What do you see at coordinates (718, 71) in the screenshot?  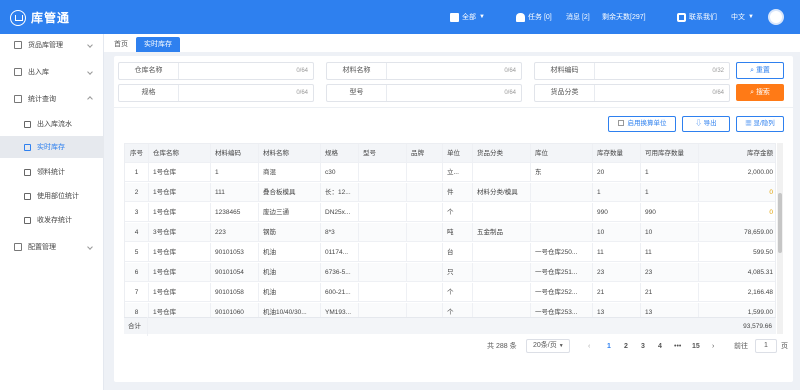 I see `char-count: 0/32` at bounding box center [718, 71].